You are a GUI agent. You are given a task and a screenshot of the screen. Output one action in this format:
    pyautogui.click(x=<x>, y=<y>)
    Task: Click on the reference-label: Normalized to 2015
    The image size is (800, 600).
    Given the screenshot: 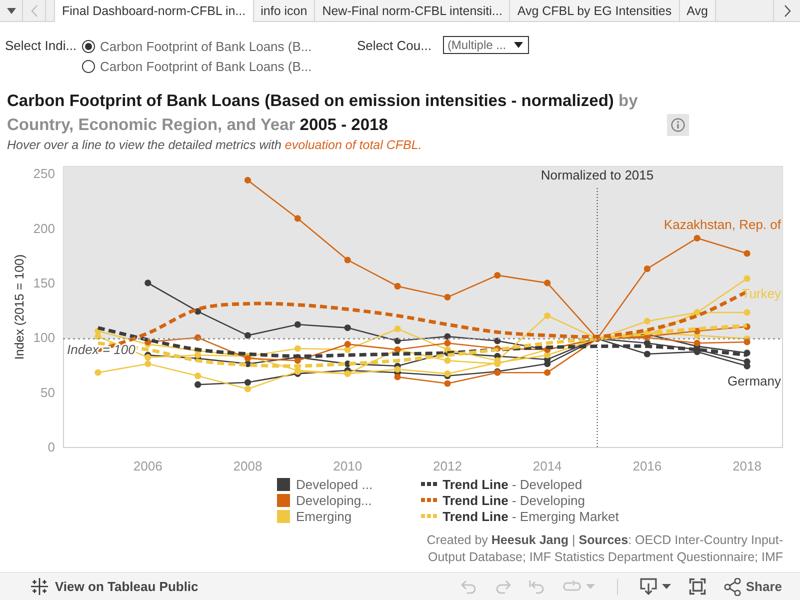 What is the action you would take?
    pyautogui.click(x=597, y=174)
    